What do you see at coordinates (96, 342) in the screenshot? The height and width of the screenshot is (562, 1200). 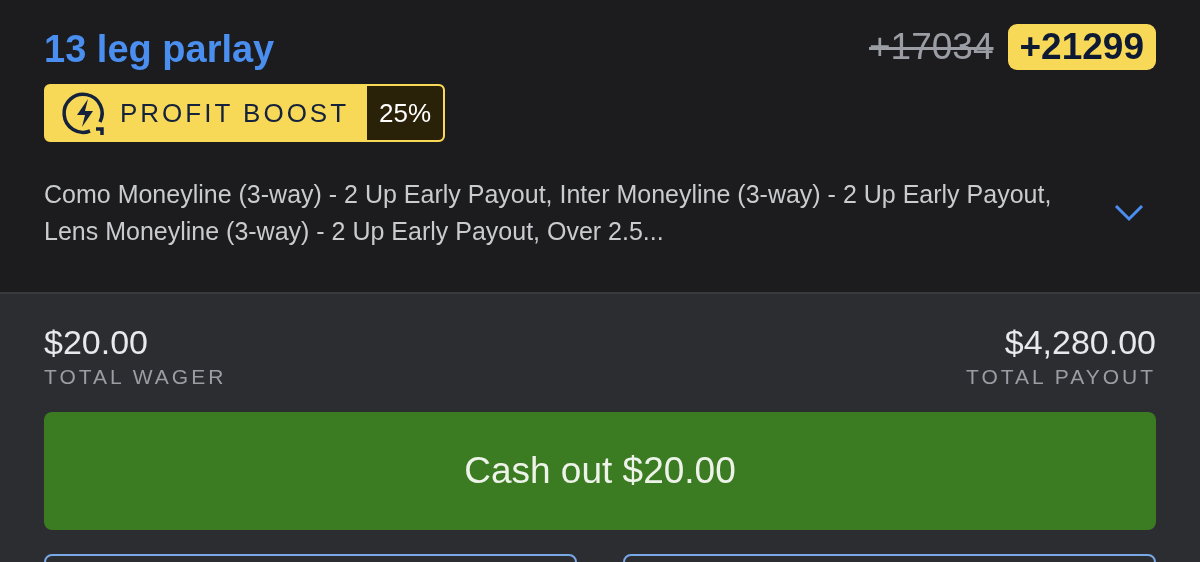 I see `total-amount: $20.00` at bounding box center [96, 342].